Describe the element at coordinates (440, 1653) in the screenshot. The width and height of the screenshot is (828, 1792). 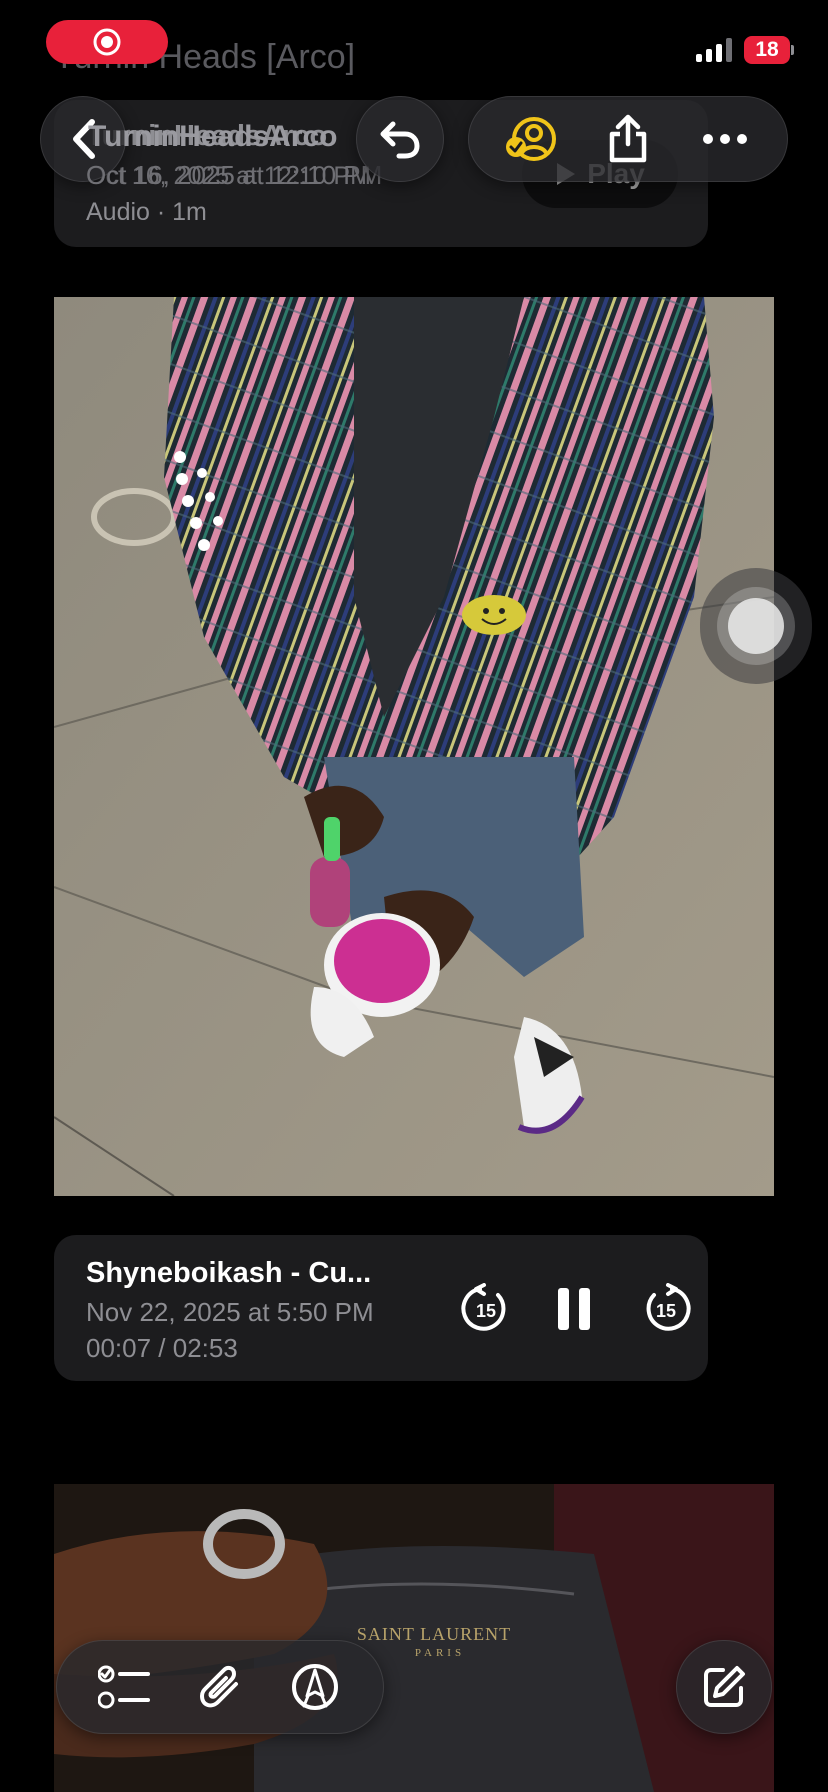
I see `bag-city-text: PARIS` at that location.